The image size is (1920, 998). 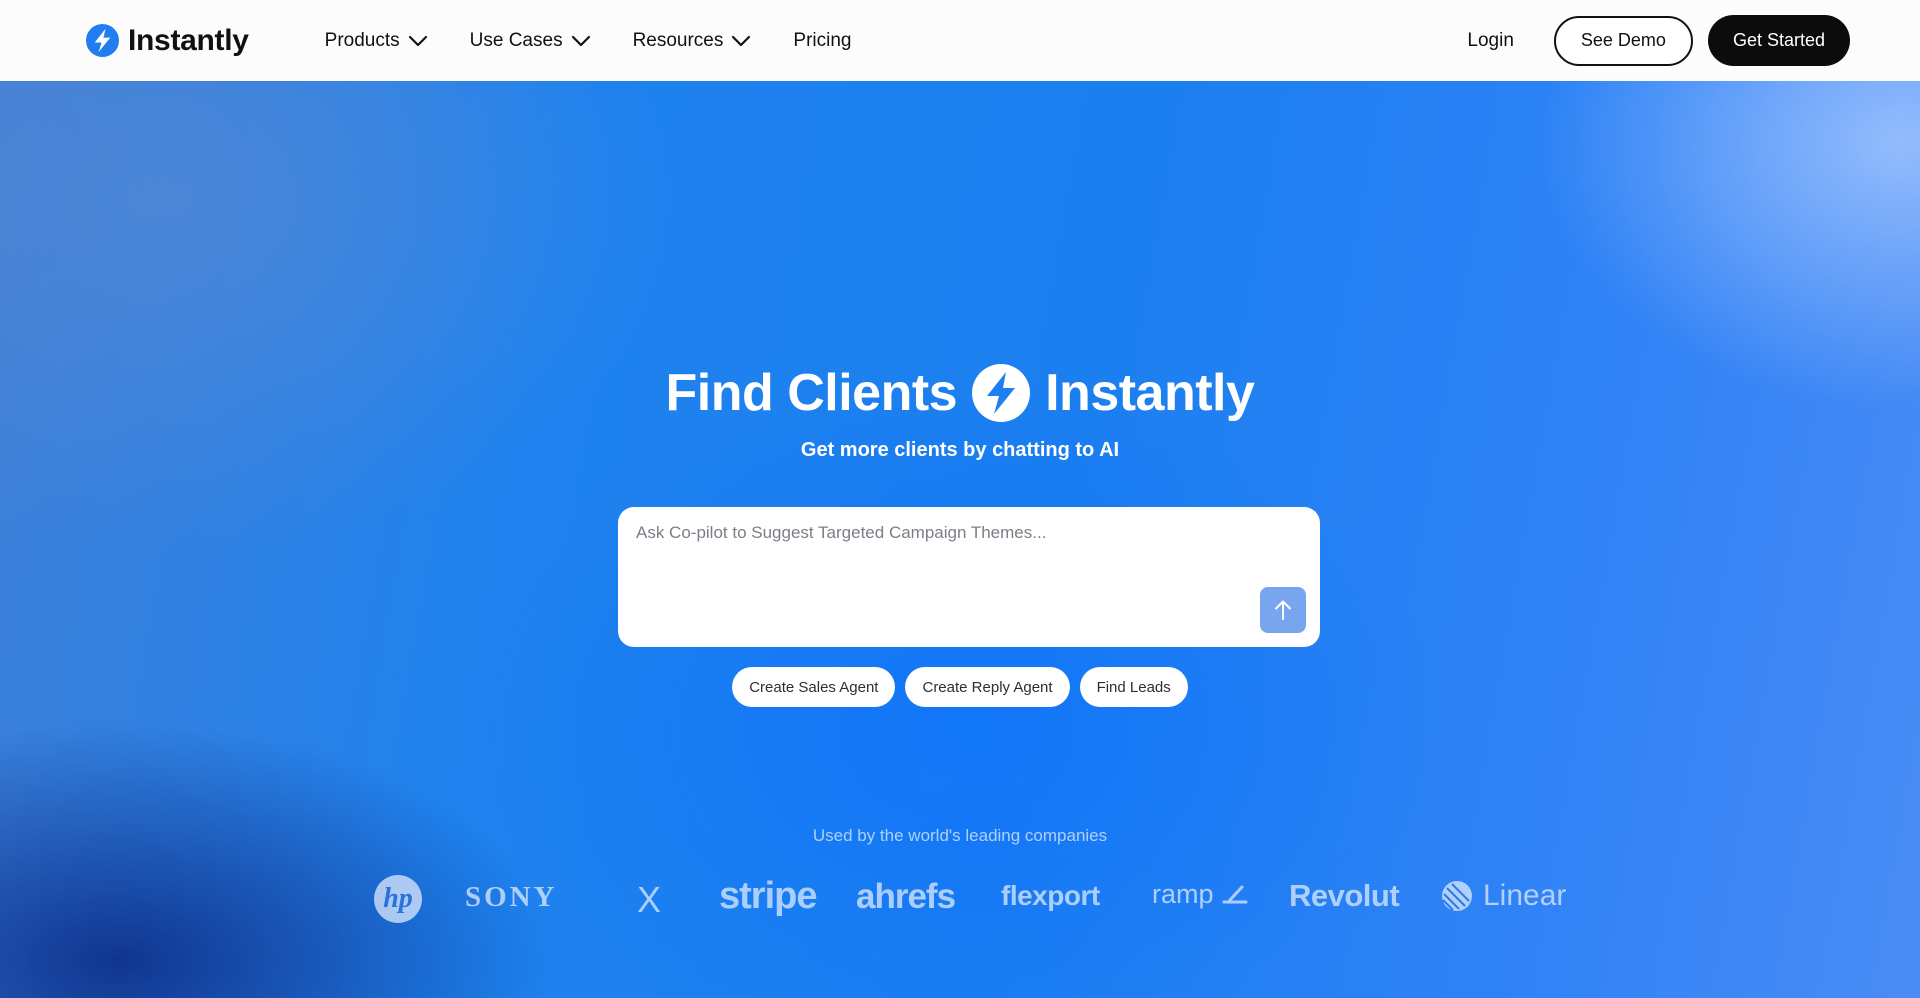 What do you see at coordinates (1525, 895) in the screenshot?
I see `linear-logo-text: Linear` at bounding box center [1525, 895].